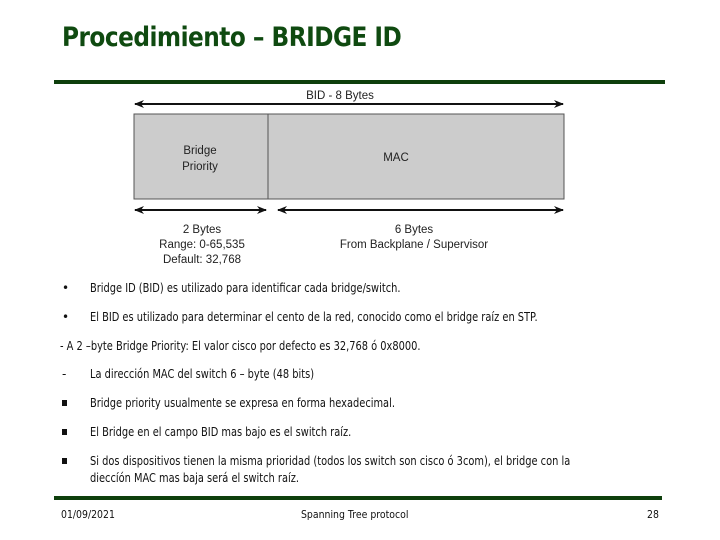 The image size is (720, 540). What do you see at coordinates (414, 245) in the screenshot?
I see `mac-source-label: From Backplane / Supervisor` at bounding box center [414, 245].